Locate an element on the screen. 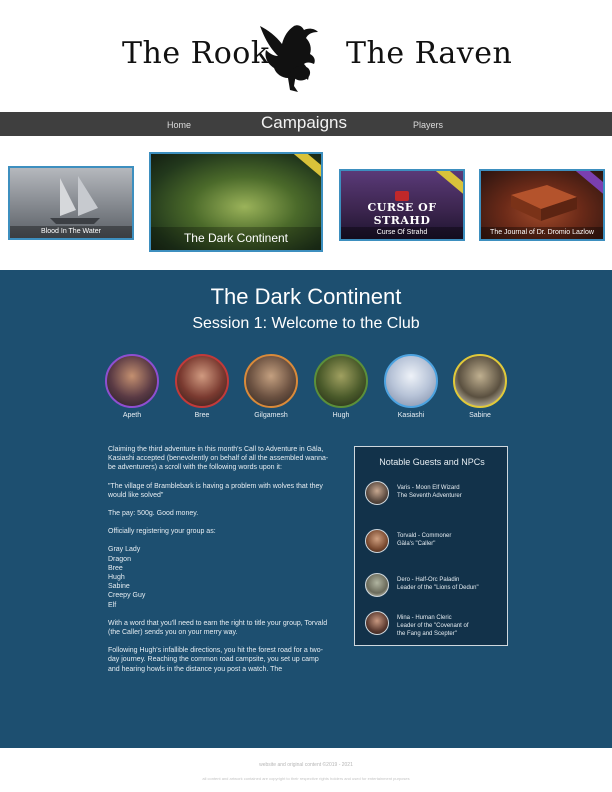  group-name: Dragon is located at coordinates (119, 559).